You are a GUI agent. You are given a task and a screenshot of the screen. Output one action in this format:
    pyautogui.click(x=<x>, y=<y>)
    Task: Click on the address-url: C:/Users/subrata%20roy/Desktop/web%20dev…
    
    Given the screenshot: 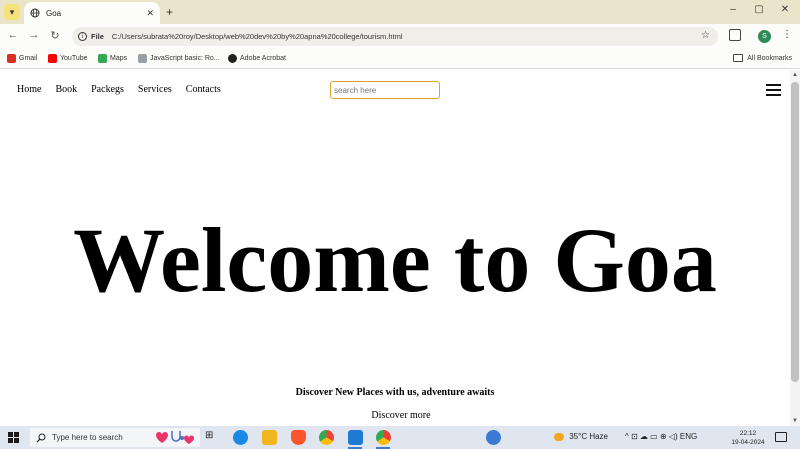 What is the action you would take?
    pyautogui.click(x=257, y=36)
    